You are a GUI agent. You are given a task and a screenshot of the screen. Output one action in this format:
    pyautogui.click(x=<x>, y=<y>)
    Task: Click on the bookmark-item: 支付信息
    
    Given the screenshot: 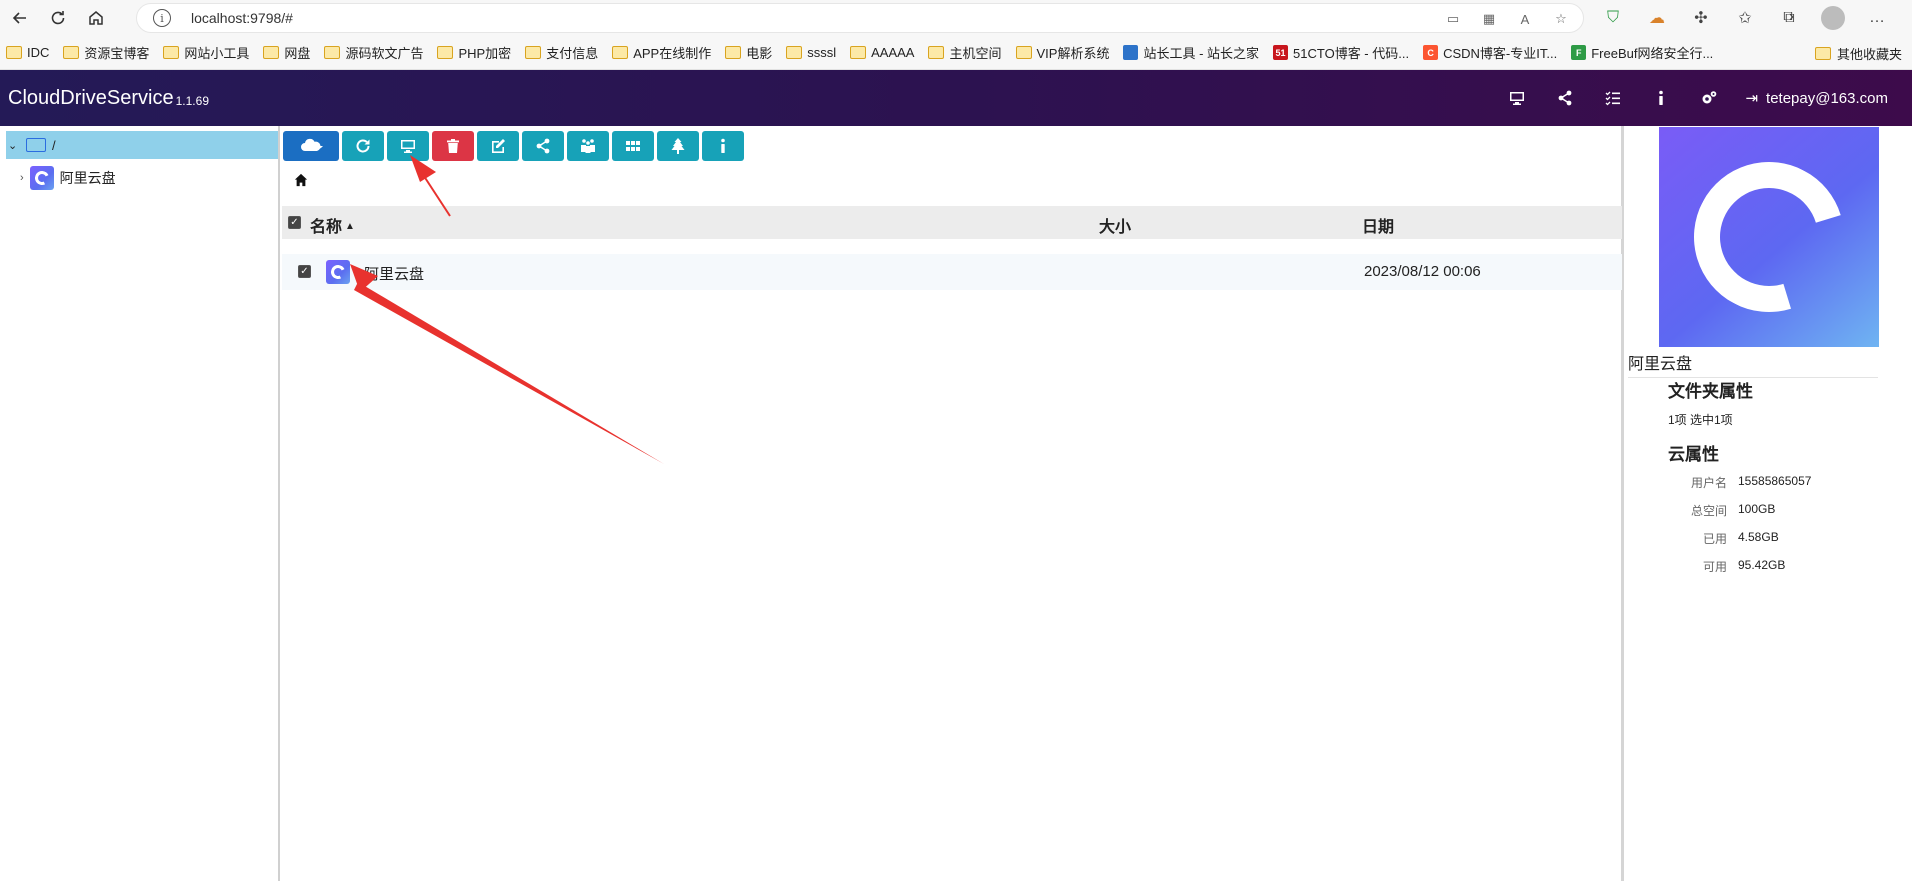 What is the action you would take?
    pyautogui.click(x=561, y=52)
    